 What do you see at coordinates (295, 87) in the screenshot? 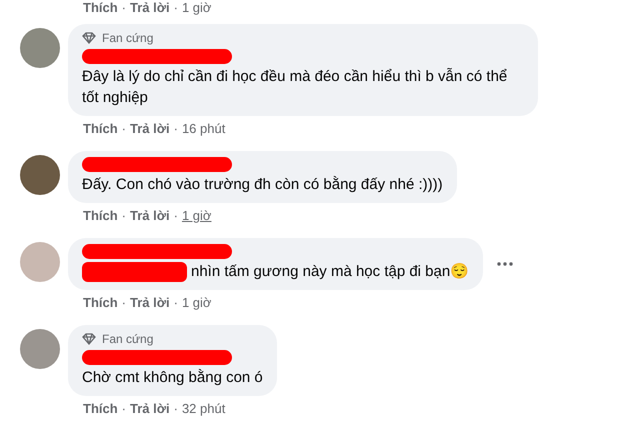
I see `comment-text: Đây là lý do chỉ cần đi học đều mà đéo cần hiểu thì b vẫn có thể tốt nghiệp` at bounding box center [295, 87].